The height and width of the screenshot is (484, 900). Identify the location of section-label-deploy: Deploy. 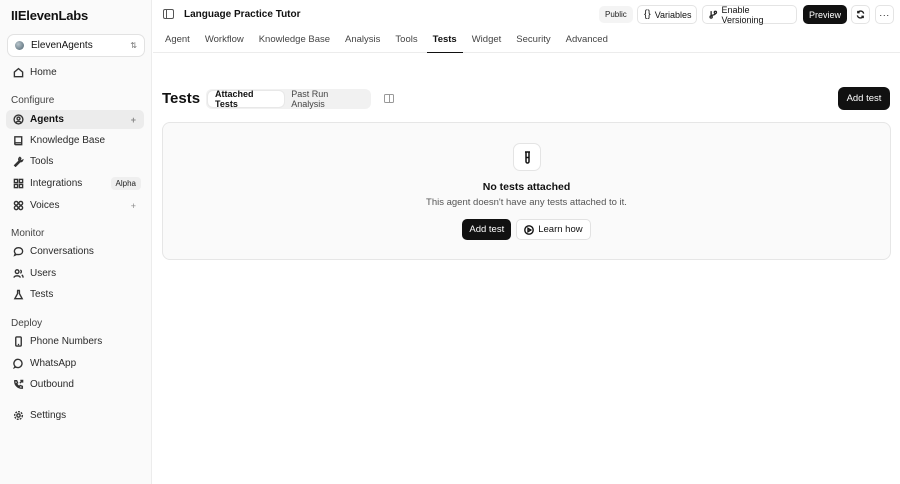
(27, 323).